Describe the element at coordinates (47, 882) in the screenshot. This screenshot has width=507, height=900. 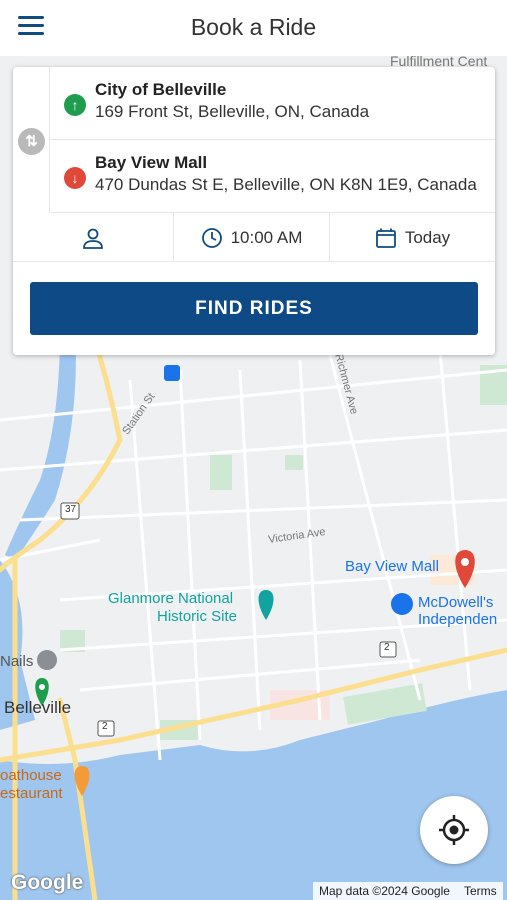
I see `google-logo: Google` at that location.